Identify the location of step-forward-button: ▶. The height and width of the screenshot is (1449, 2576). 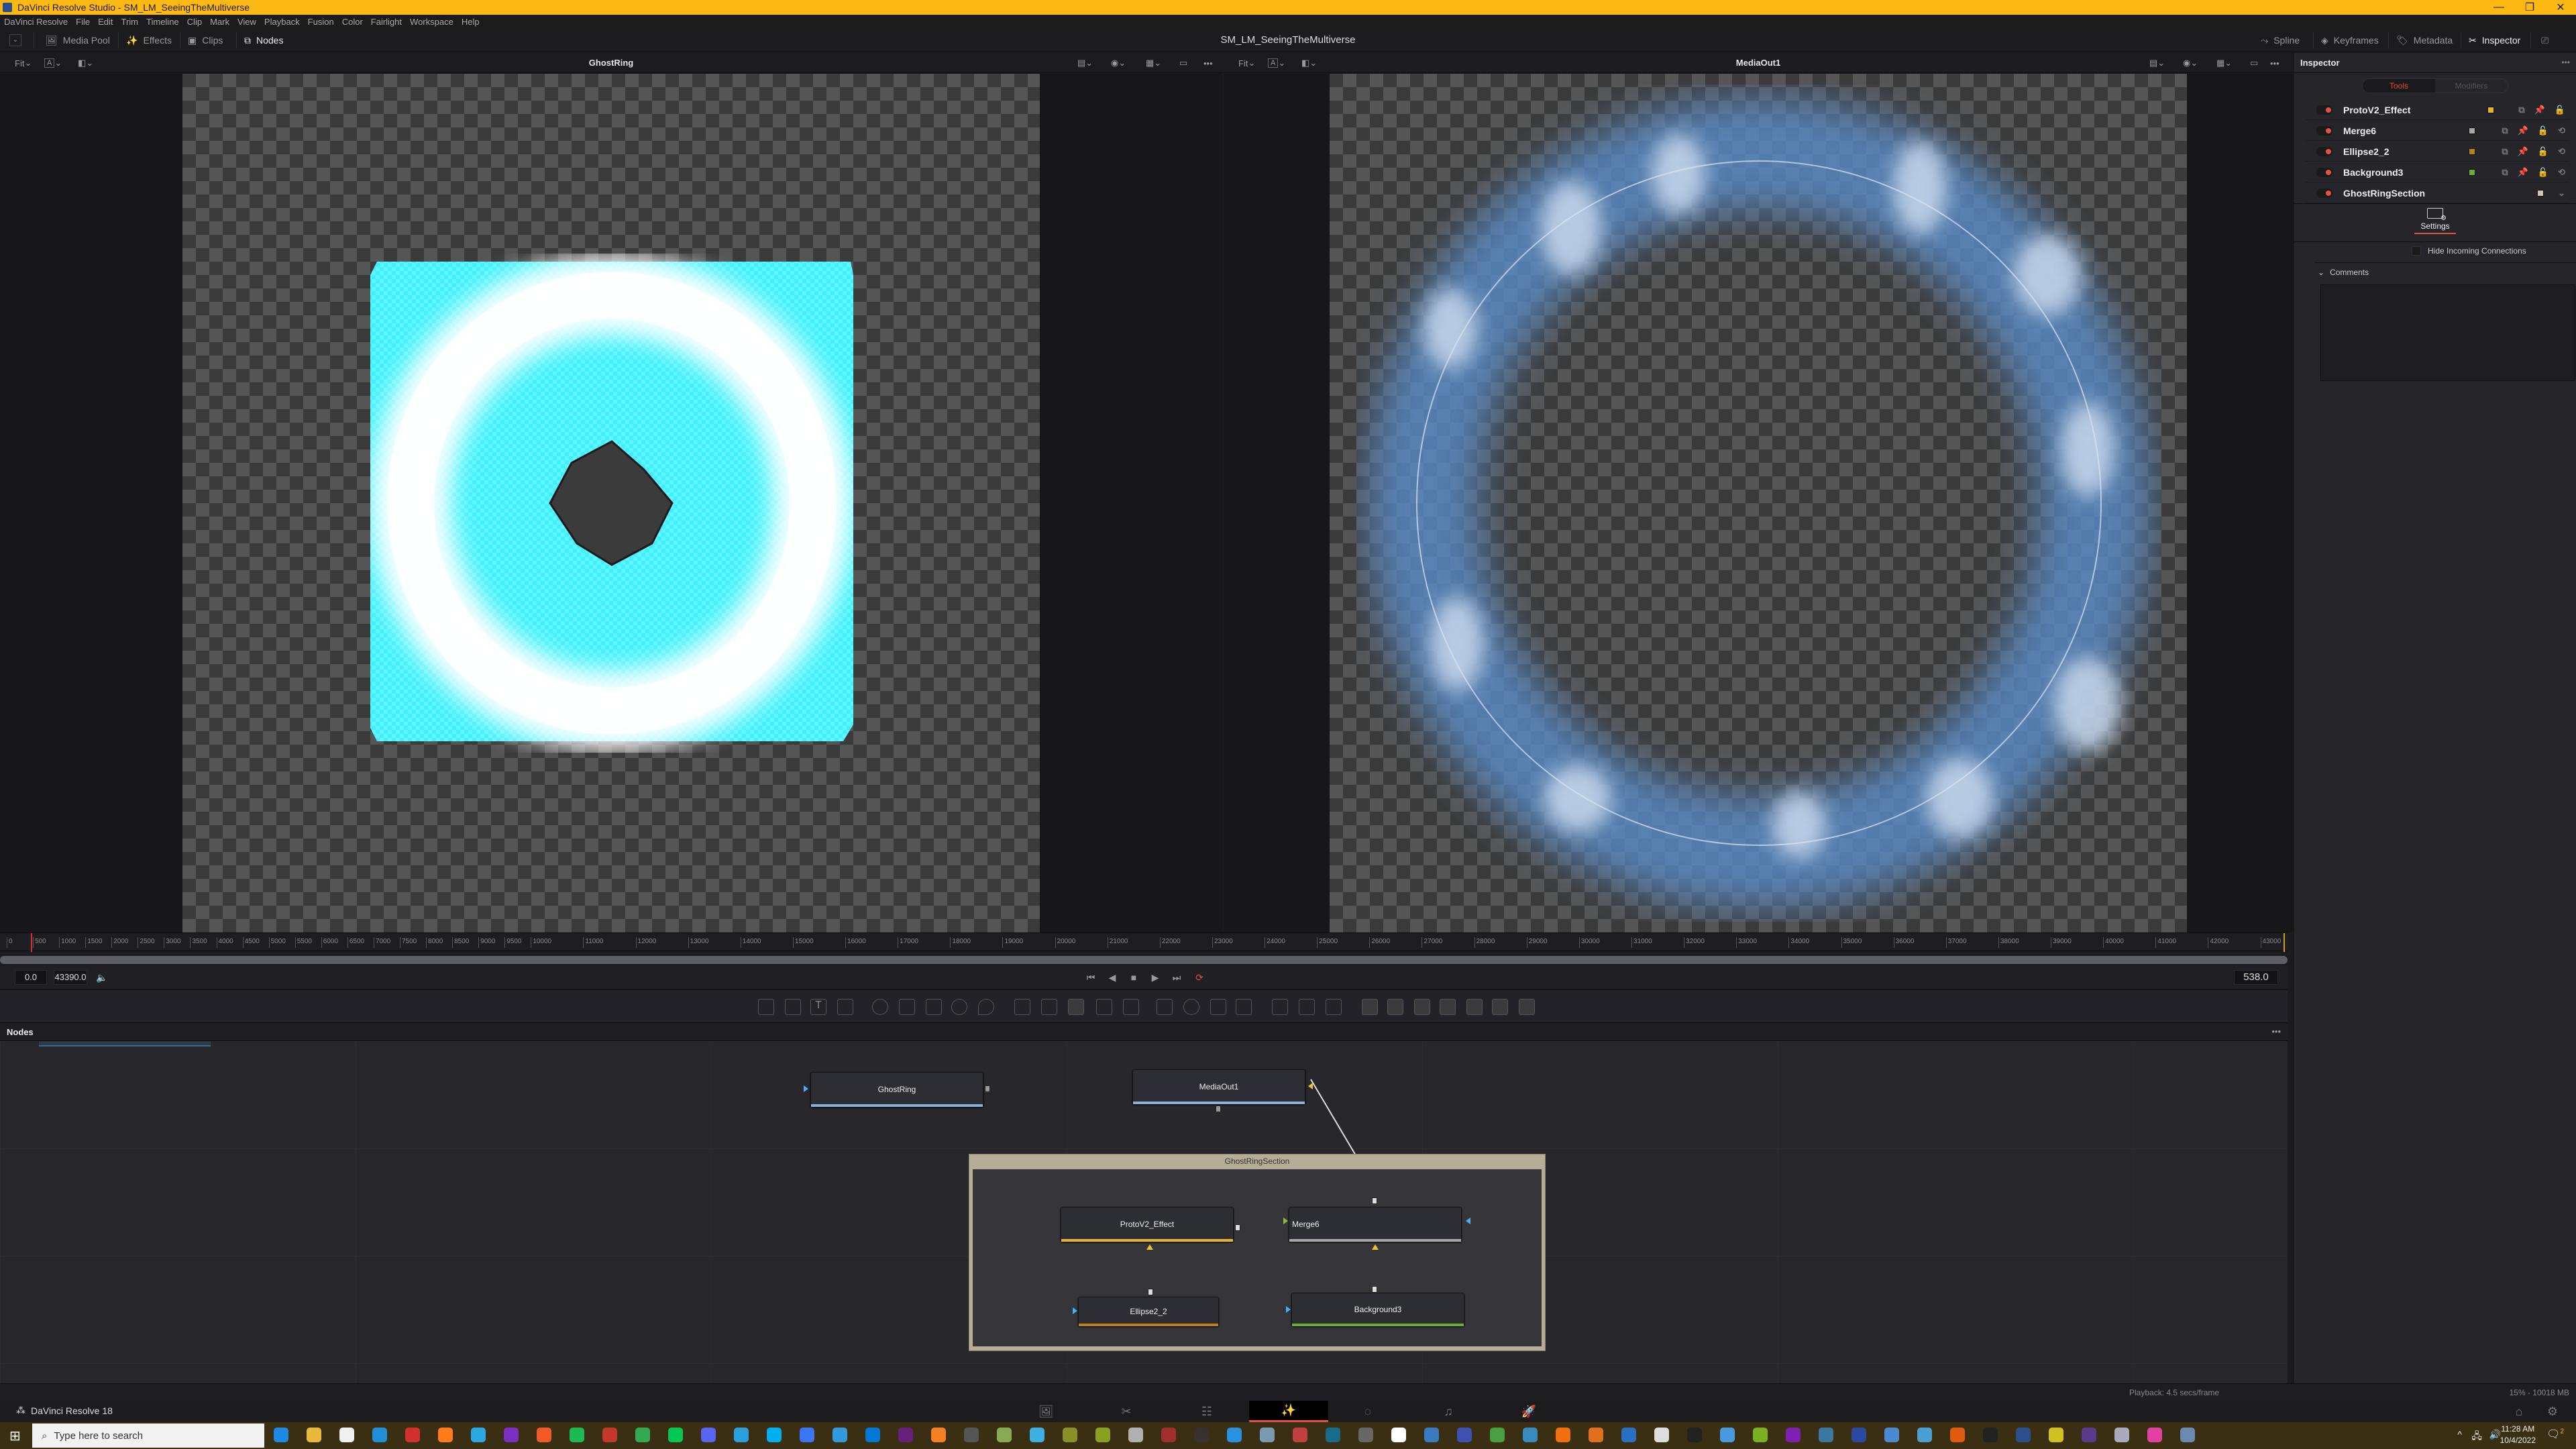
(1155, 977).